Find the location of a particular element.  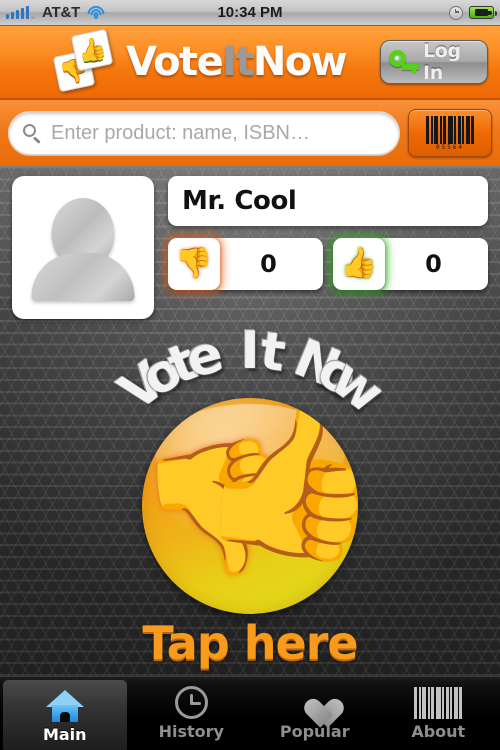

vote-badge-button: 👎 👍 is located at coordinates (250, 506).